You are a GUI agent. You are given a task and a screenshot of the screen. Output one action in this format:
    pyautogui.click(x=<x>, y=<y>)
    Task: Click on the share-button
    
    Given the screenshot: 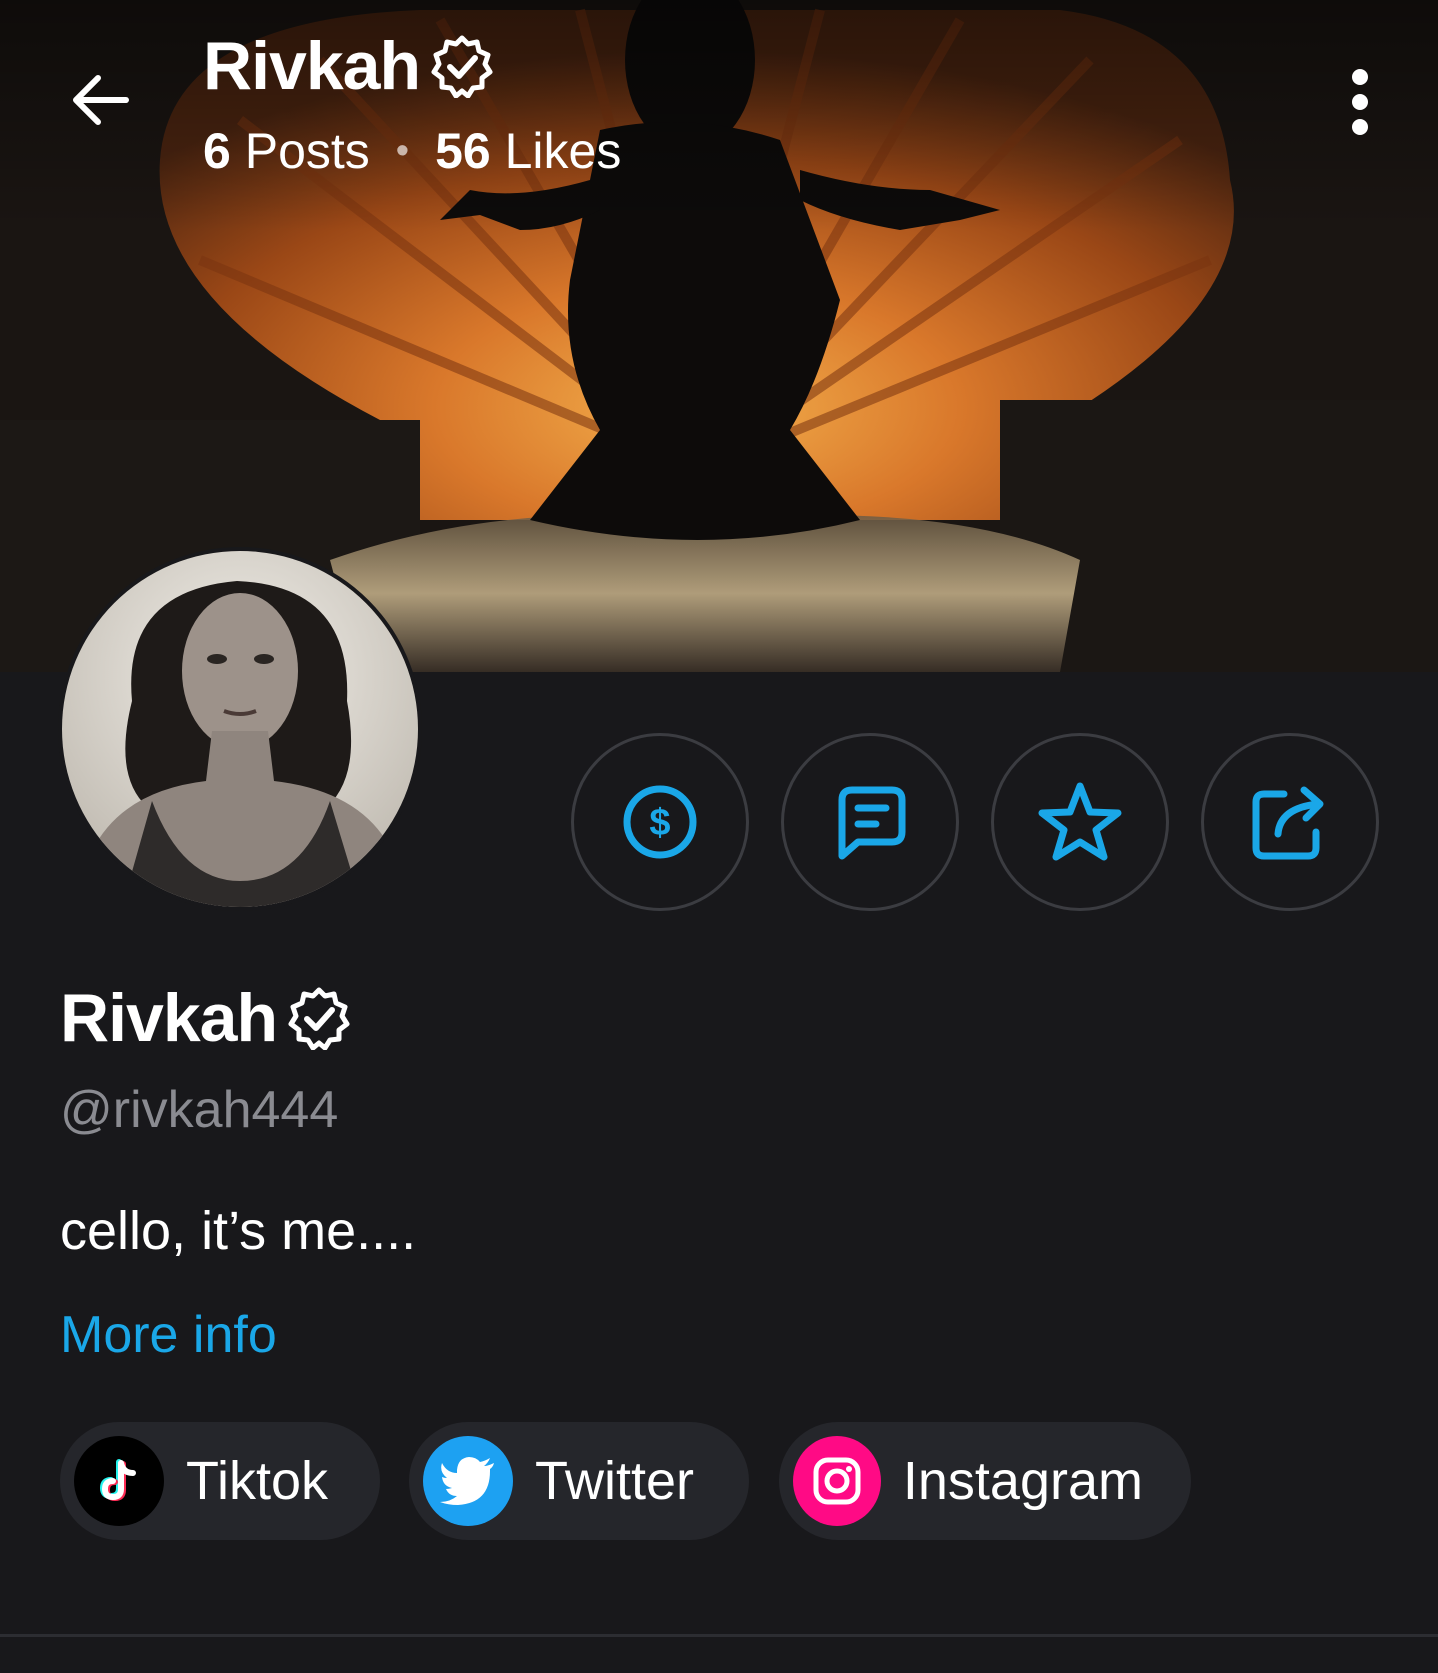 What is the action you would take?
    pyautogui.click(x=1290, y=822)
    